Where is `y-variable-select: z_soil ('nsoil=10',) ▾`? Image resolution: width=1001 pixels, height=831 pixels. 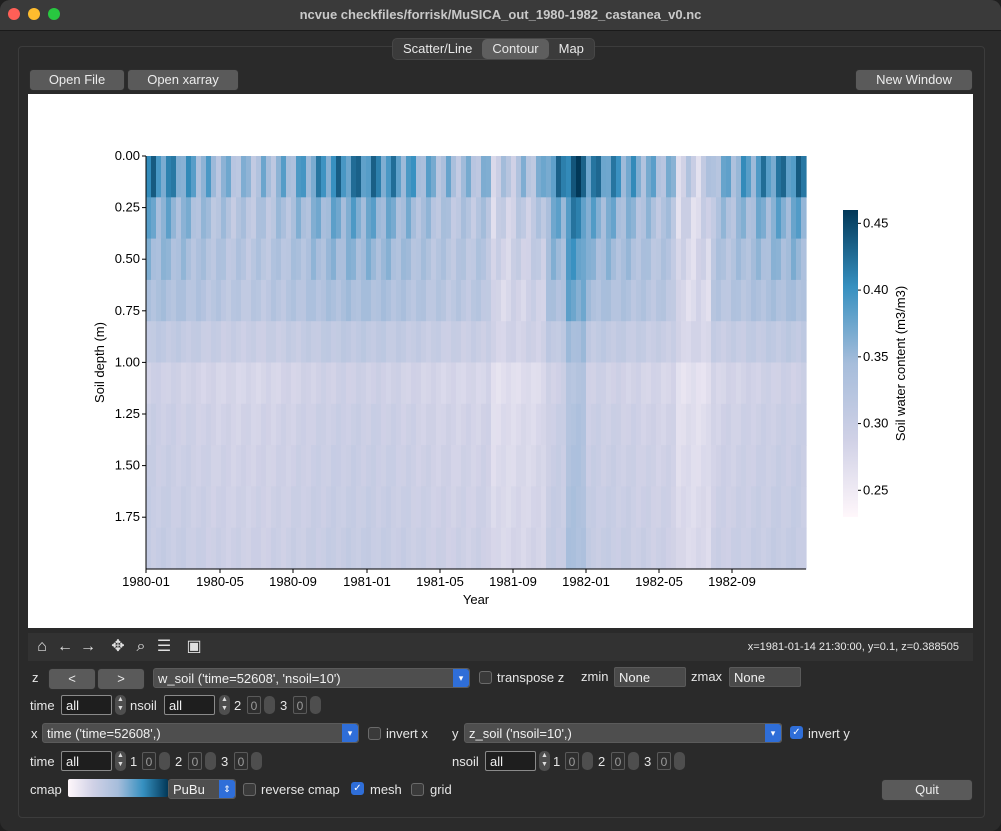 y-variable-select: z_soil ('nsoil=10',) ▾ is located at coordinates (623, 733).